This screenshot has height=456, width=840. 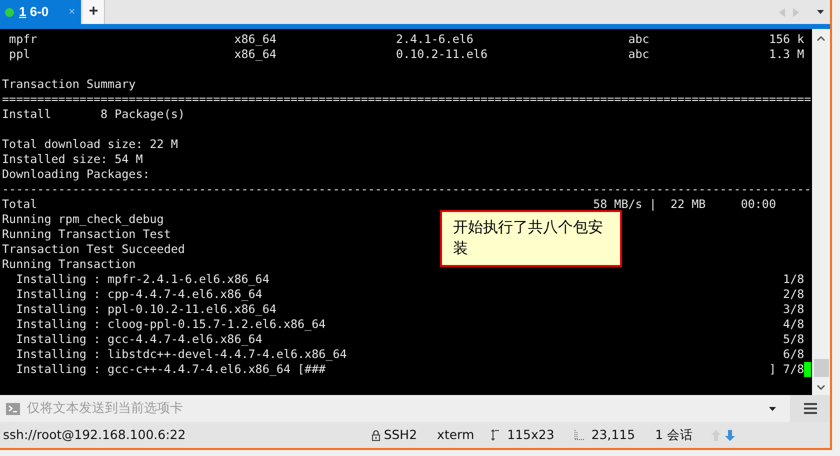 I want to click on terminal-line: Transaction Test Succeeded, so click(x=93, y=249).